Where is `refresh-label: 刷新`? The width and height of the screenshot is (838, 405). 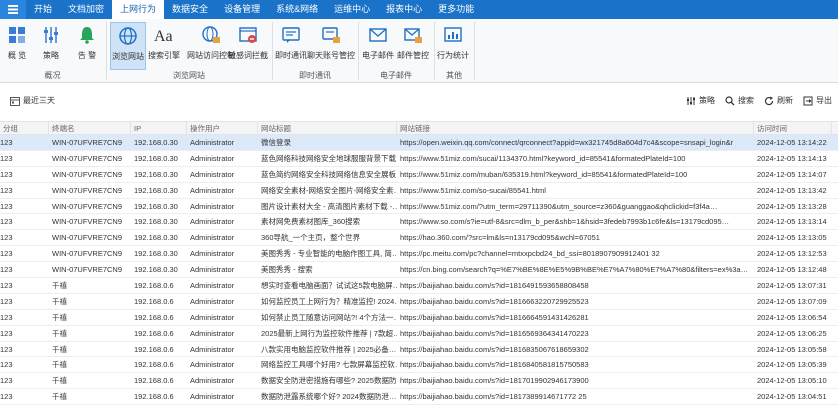
refresh-label: 刷新 is located at coordinates (785, 100).